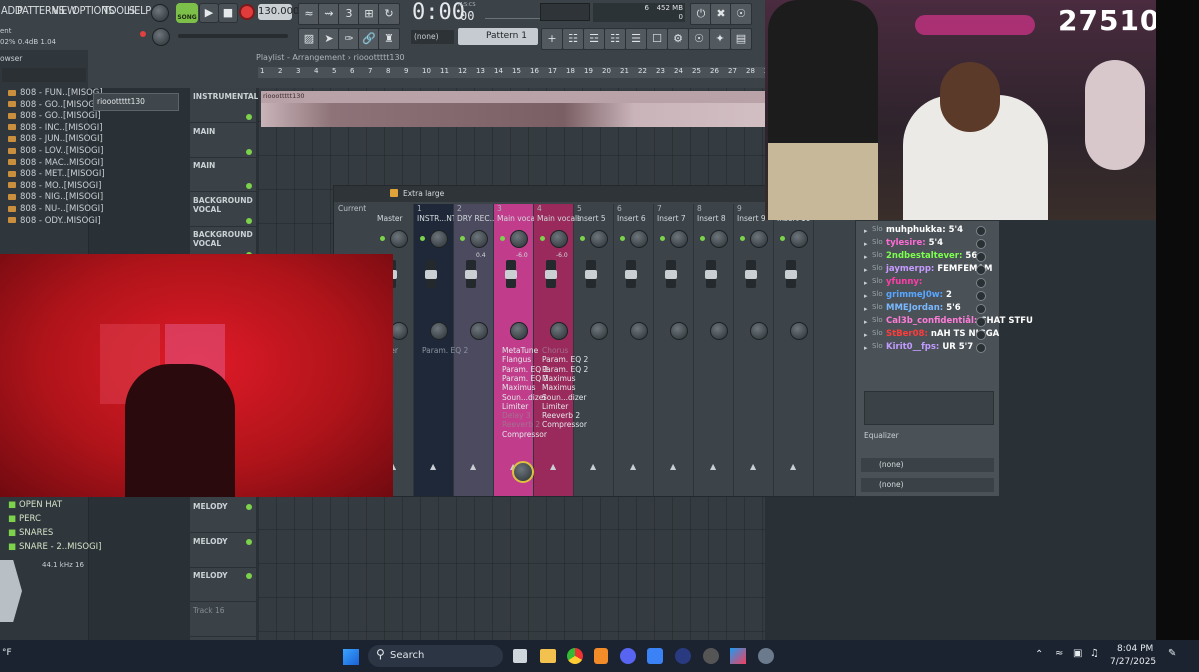 The image size is (1199, 672). I want to click on clock-time: 8:04 PM, so click(1135, 649).